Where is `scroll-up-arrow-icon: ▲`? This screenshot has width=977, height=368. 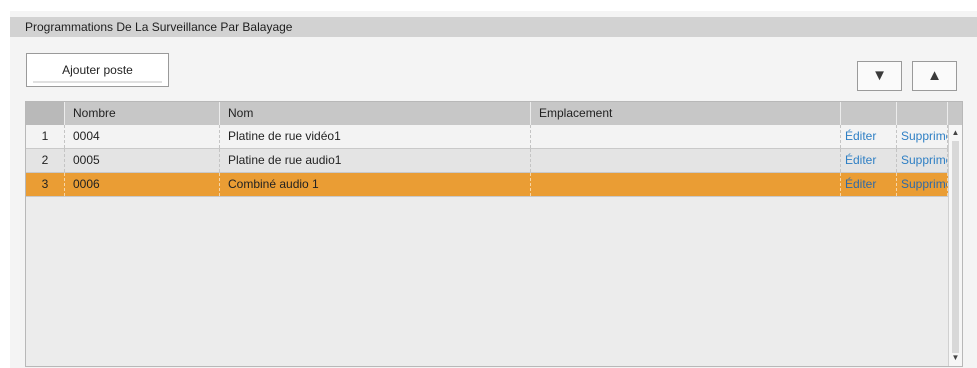
scroll-up-arrow-icon: ▲ is located at coordinates (955, 133).